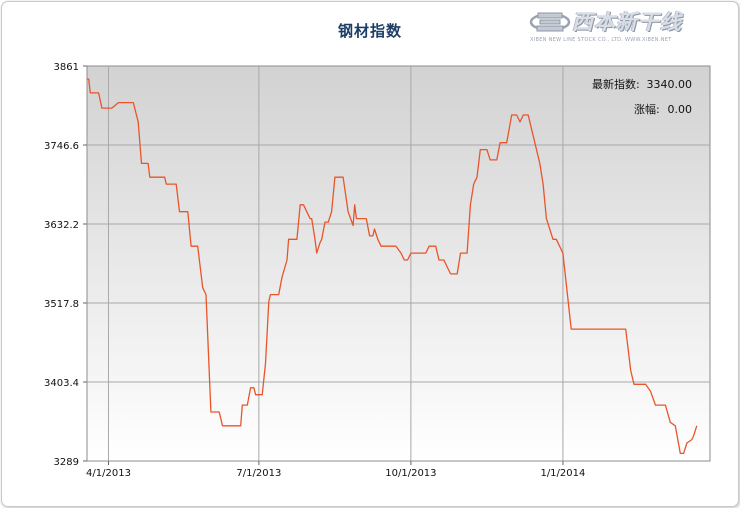  I want to click on x-tick-label: 1/1/2014, so click(562, 473).